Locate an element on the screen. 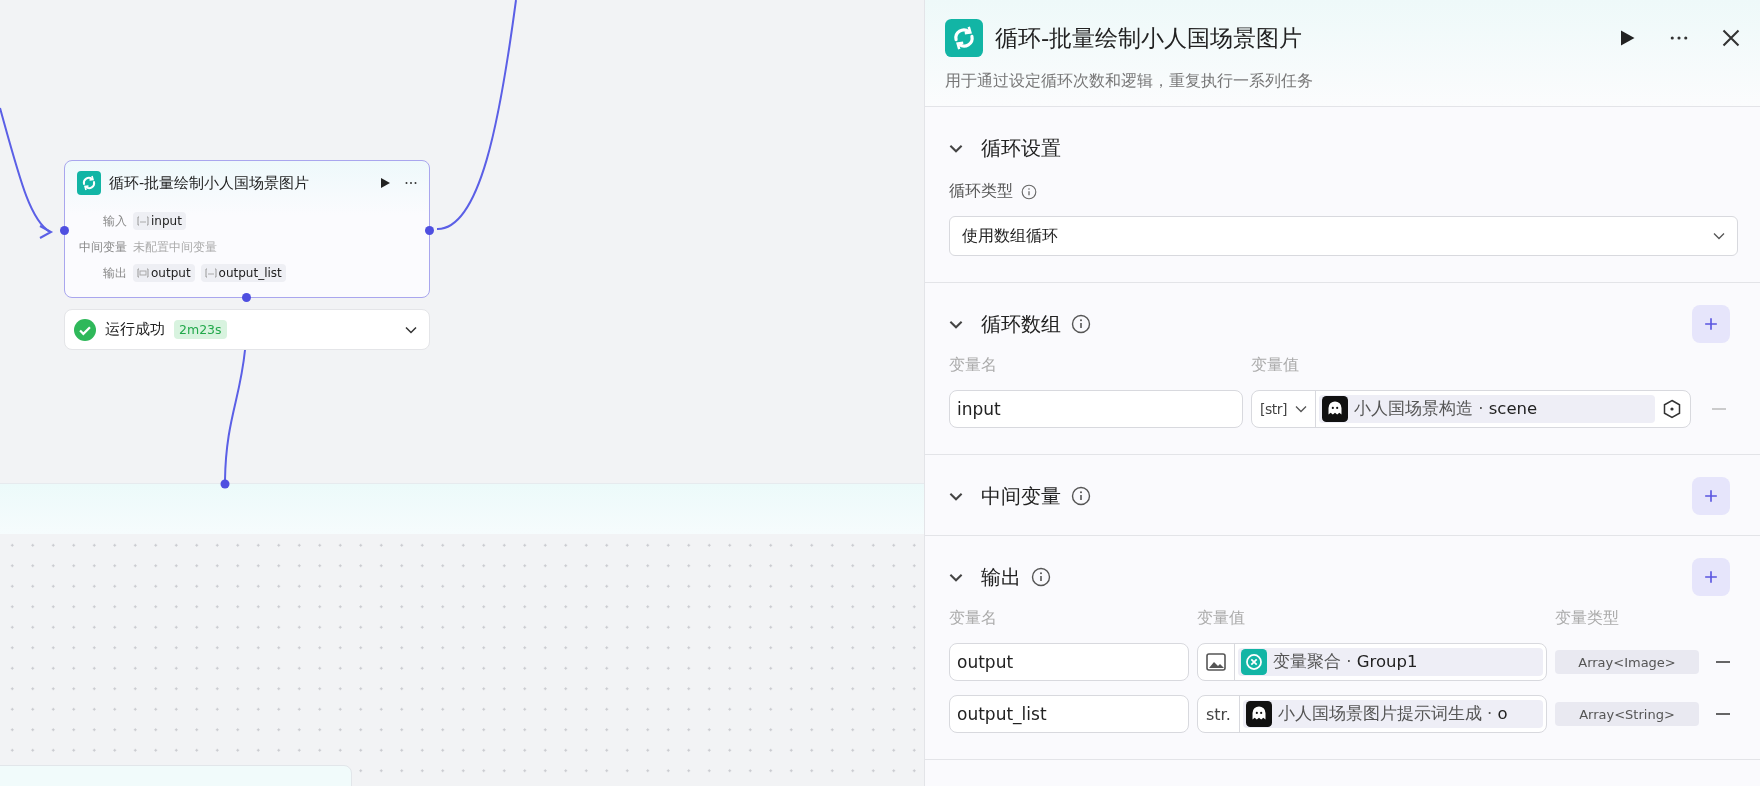  type-tag: Array<String> is located at coordinates (1627, 714).